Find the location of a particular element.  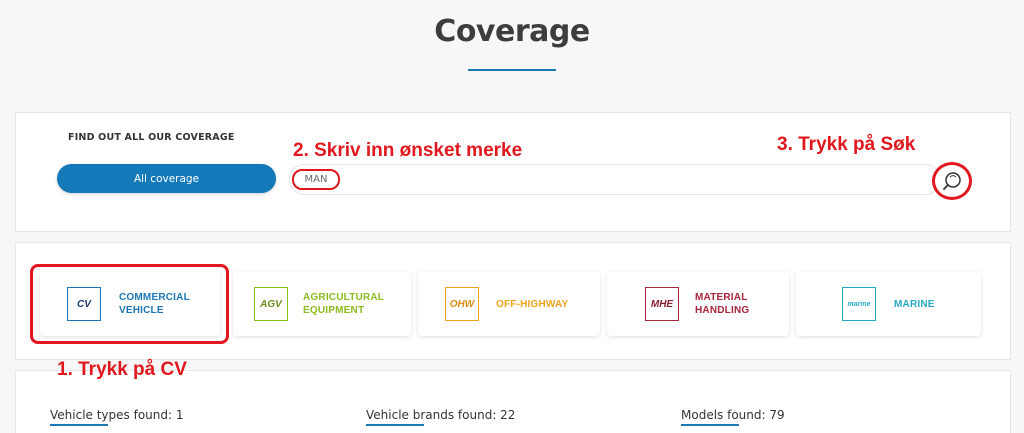

search-input-value: MAN is located at coordinates (316, 179).